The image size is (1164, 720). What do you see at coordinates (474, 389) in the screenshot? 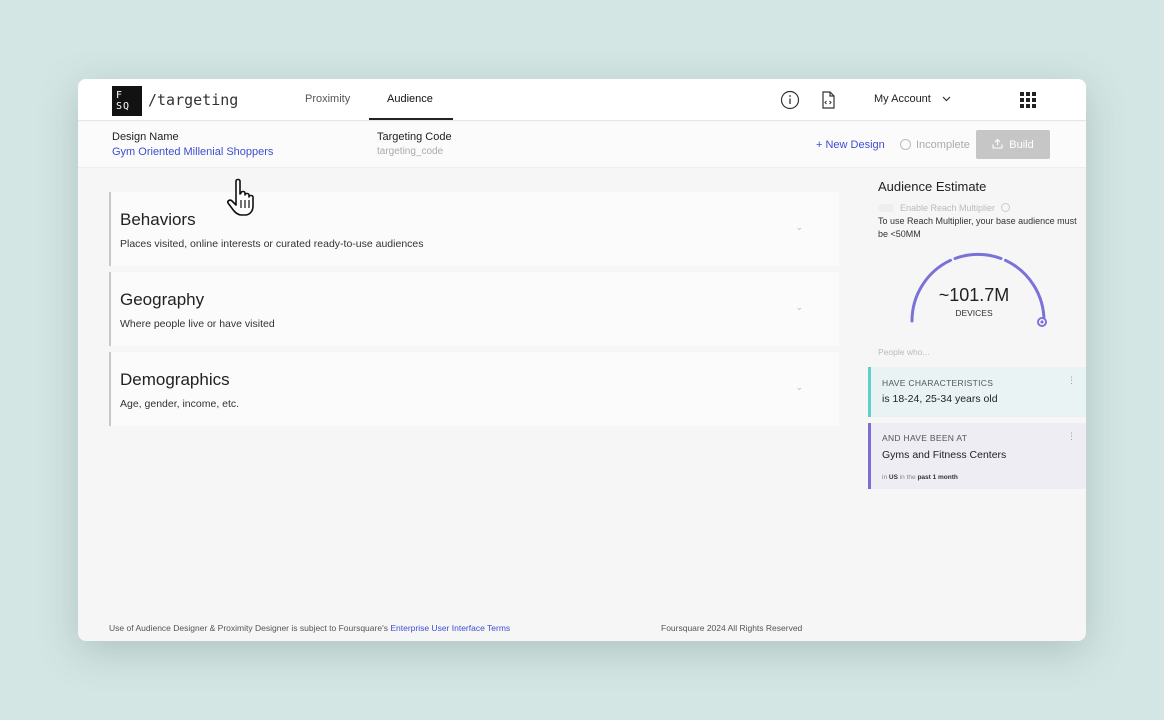
I see `section-demographics: Demographics Age, gender, income, etc. ⌄` at bounding box center [474, 389].